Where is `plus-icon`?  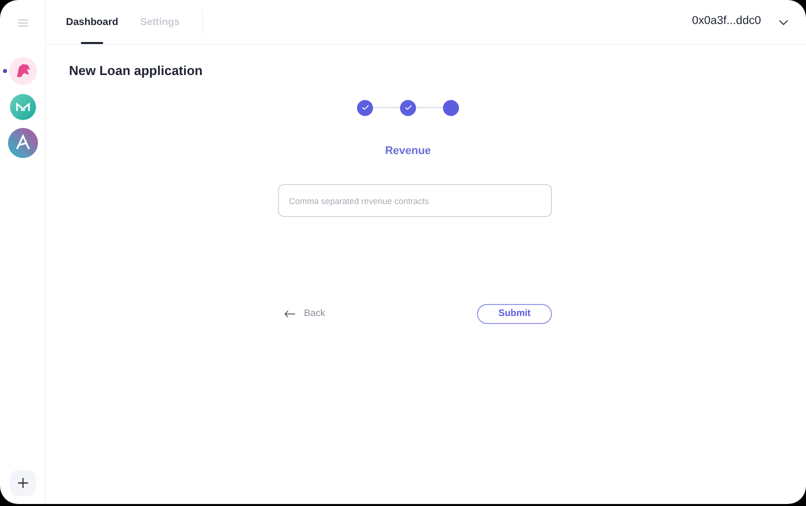 plus-icon is located at coordinates (23, 483).